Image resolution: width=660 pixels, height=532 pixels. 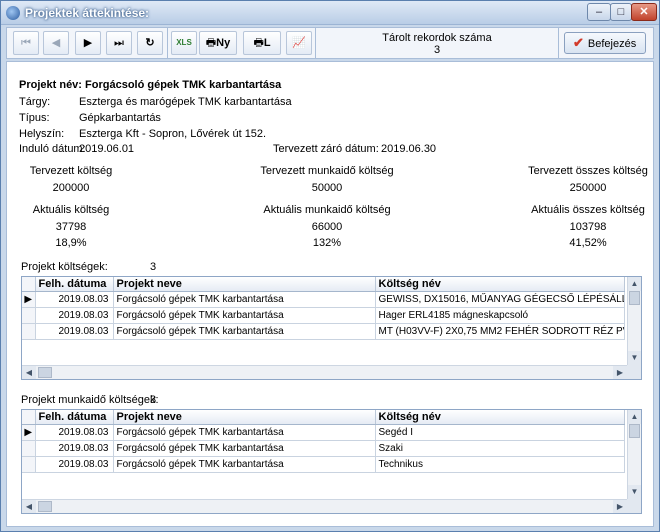 I want to click on actual-total-label: Aktuális összes költség, so click(x=588, y=210).